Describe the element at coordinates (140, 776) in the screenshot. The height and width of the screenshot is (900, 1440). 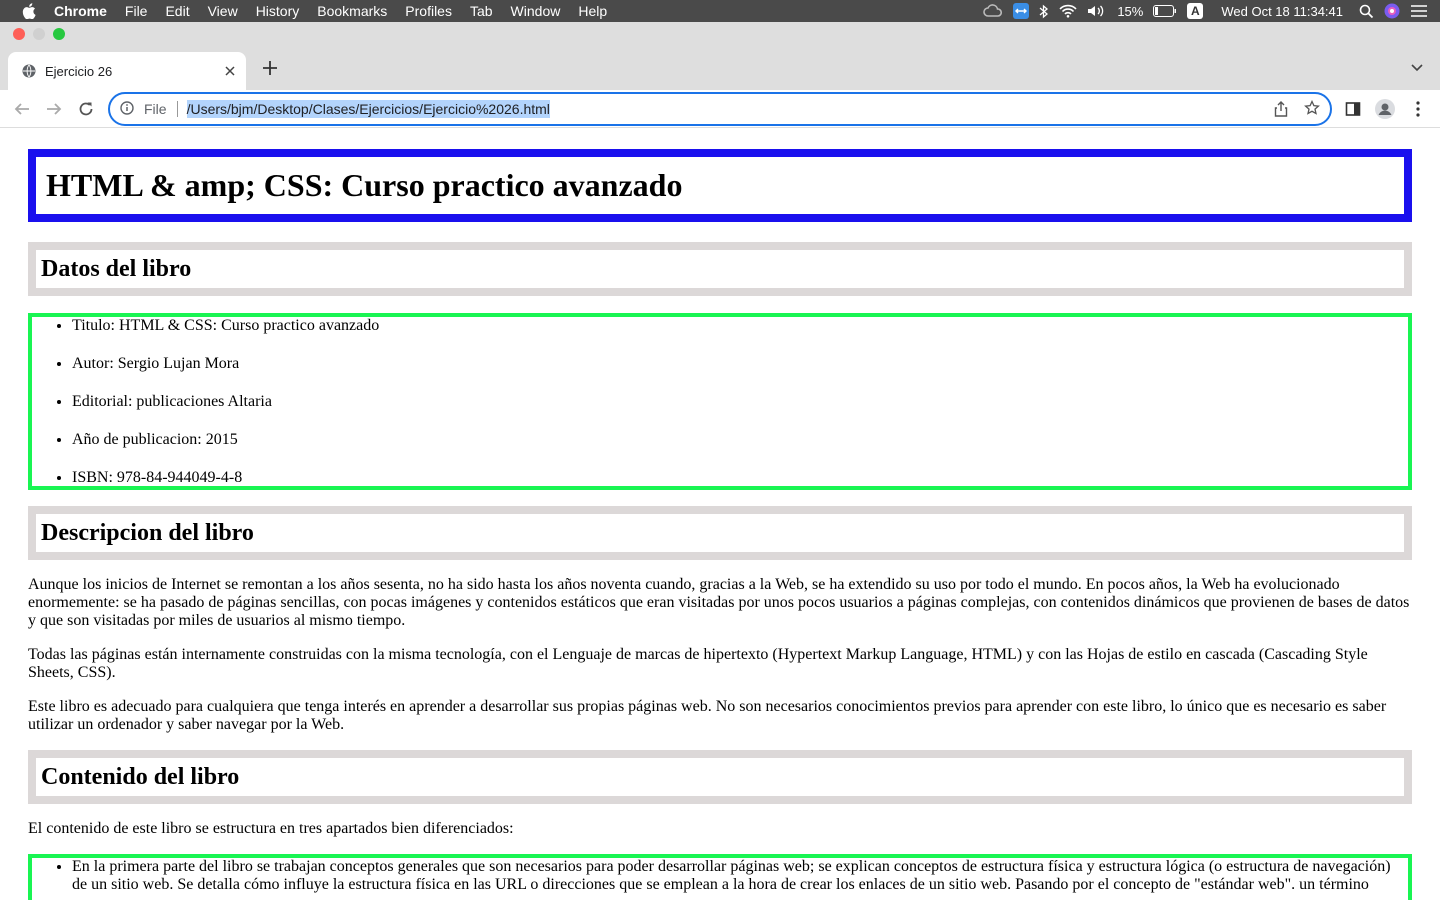
I see `section-heading-contenido: Contenido del libro` at that location.